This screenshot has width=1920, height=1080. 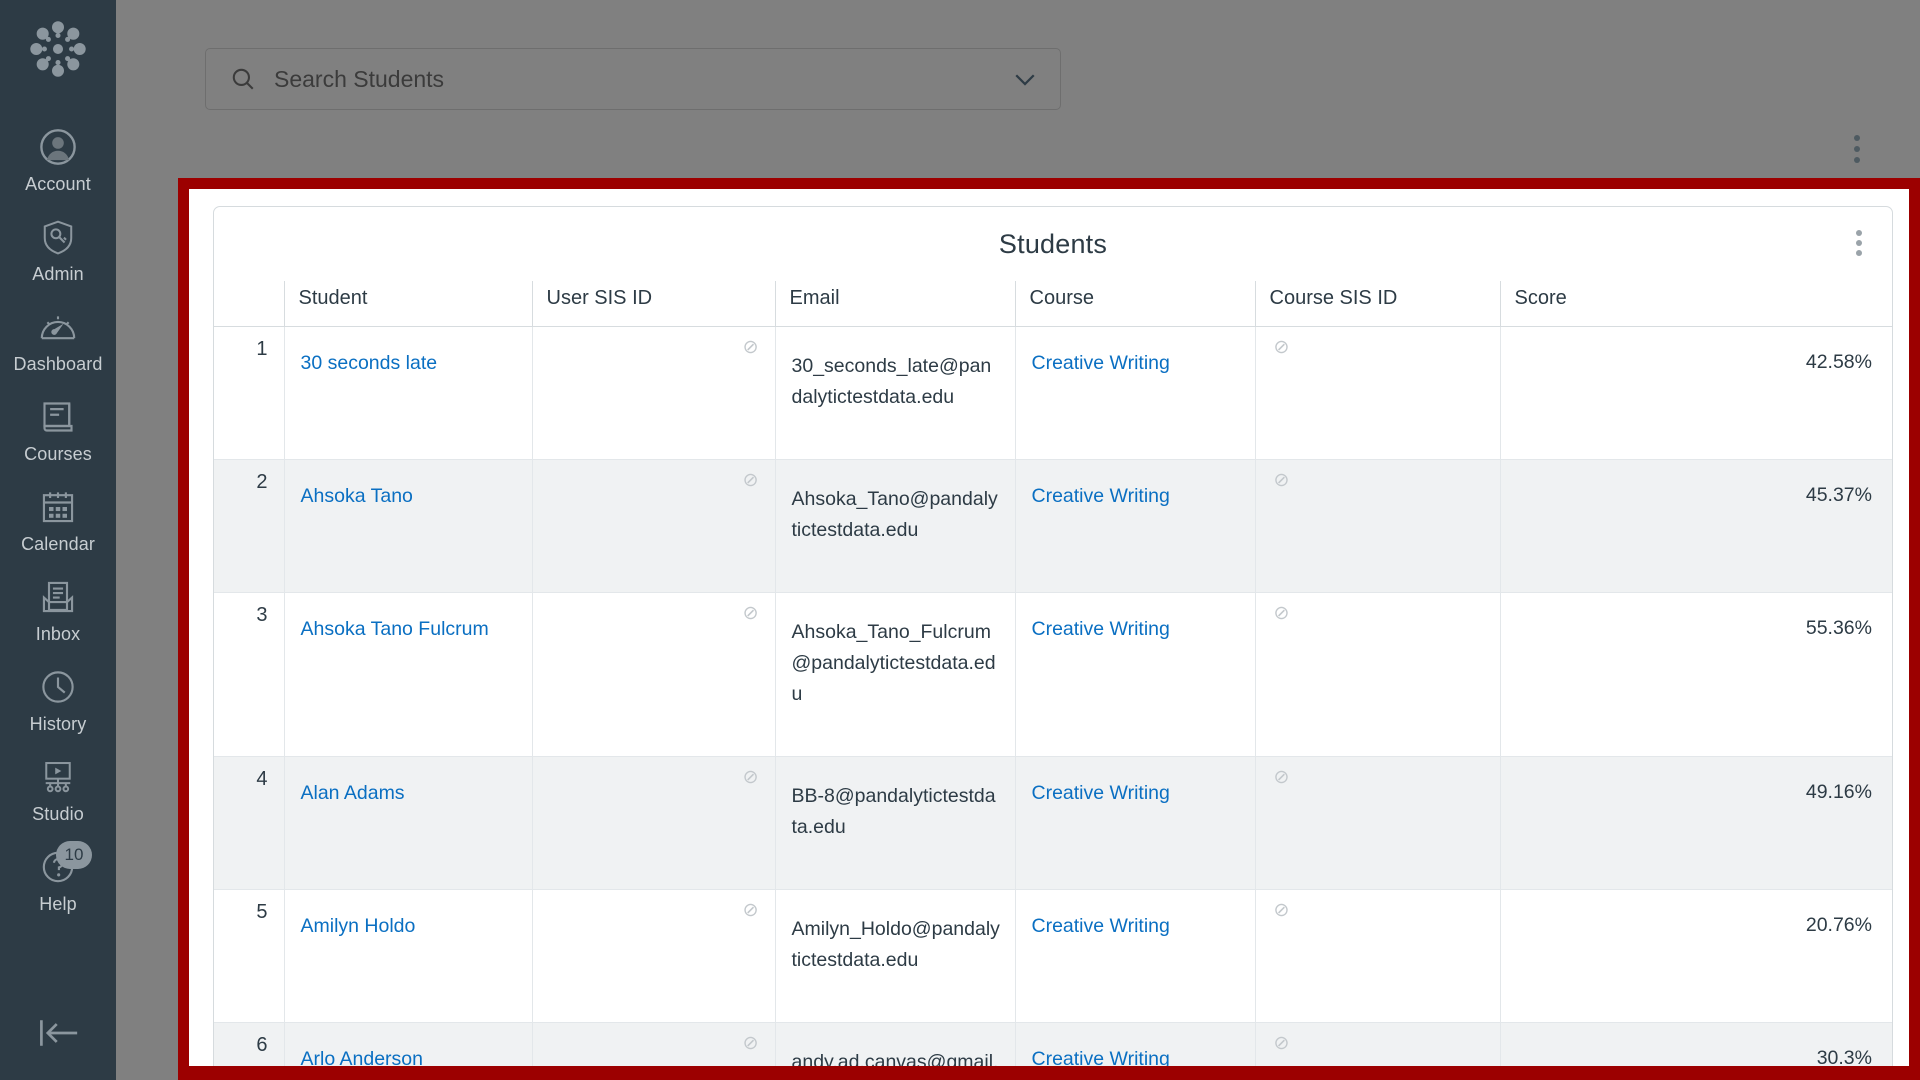 What do you see at coordinates (358, 926) in the screenshot?
I see `student-link: Amilyn Holdo` at bounding box center [358, 926].